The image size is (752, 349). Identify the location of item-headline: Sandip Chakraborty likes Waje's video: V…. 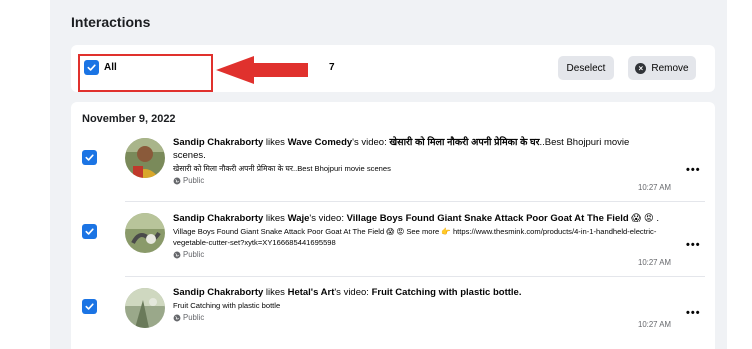
(418, 218).